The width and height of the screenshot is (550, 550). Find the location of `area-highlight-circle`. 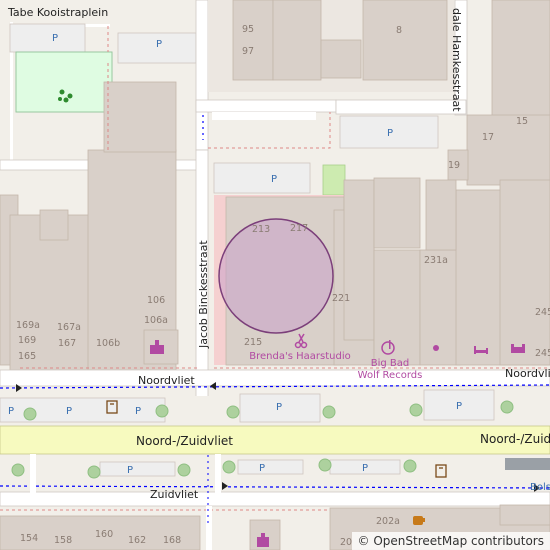

area-highlight-circle is located at coordinates (276, 276).